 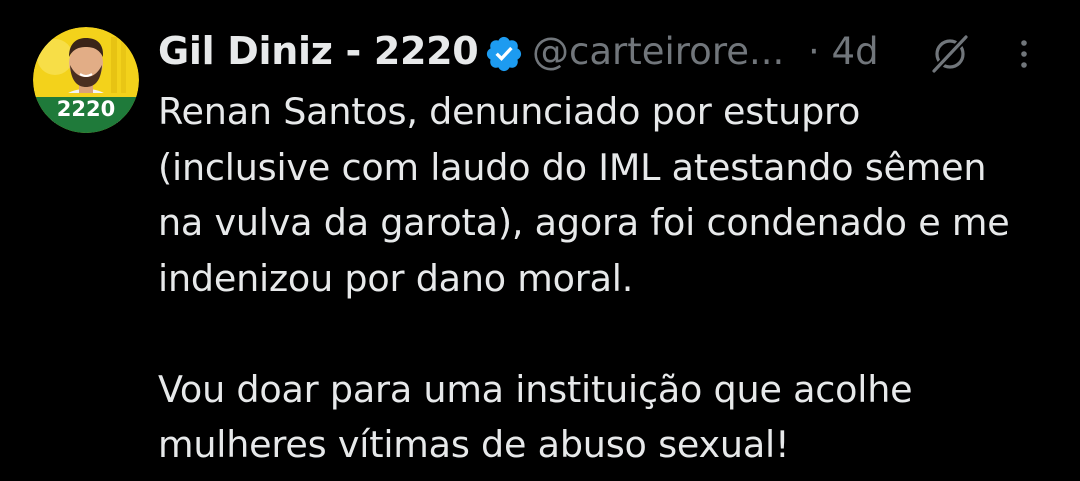 What do you see at coordinates (504, 54) in the screenshot?
I see `verified-badge-icon` at bounding box center [504, 54].